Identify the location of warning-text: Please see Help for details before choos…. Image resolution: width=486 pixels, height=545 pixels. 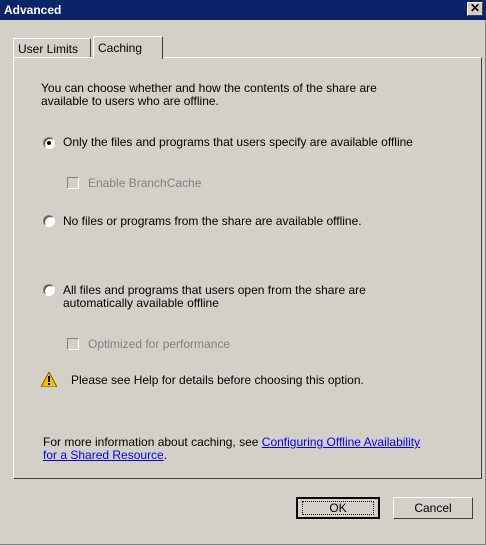
(217, 380).